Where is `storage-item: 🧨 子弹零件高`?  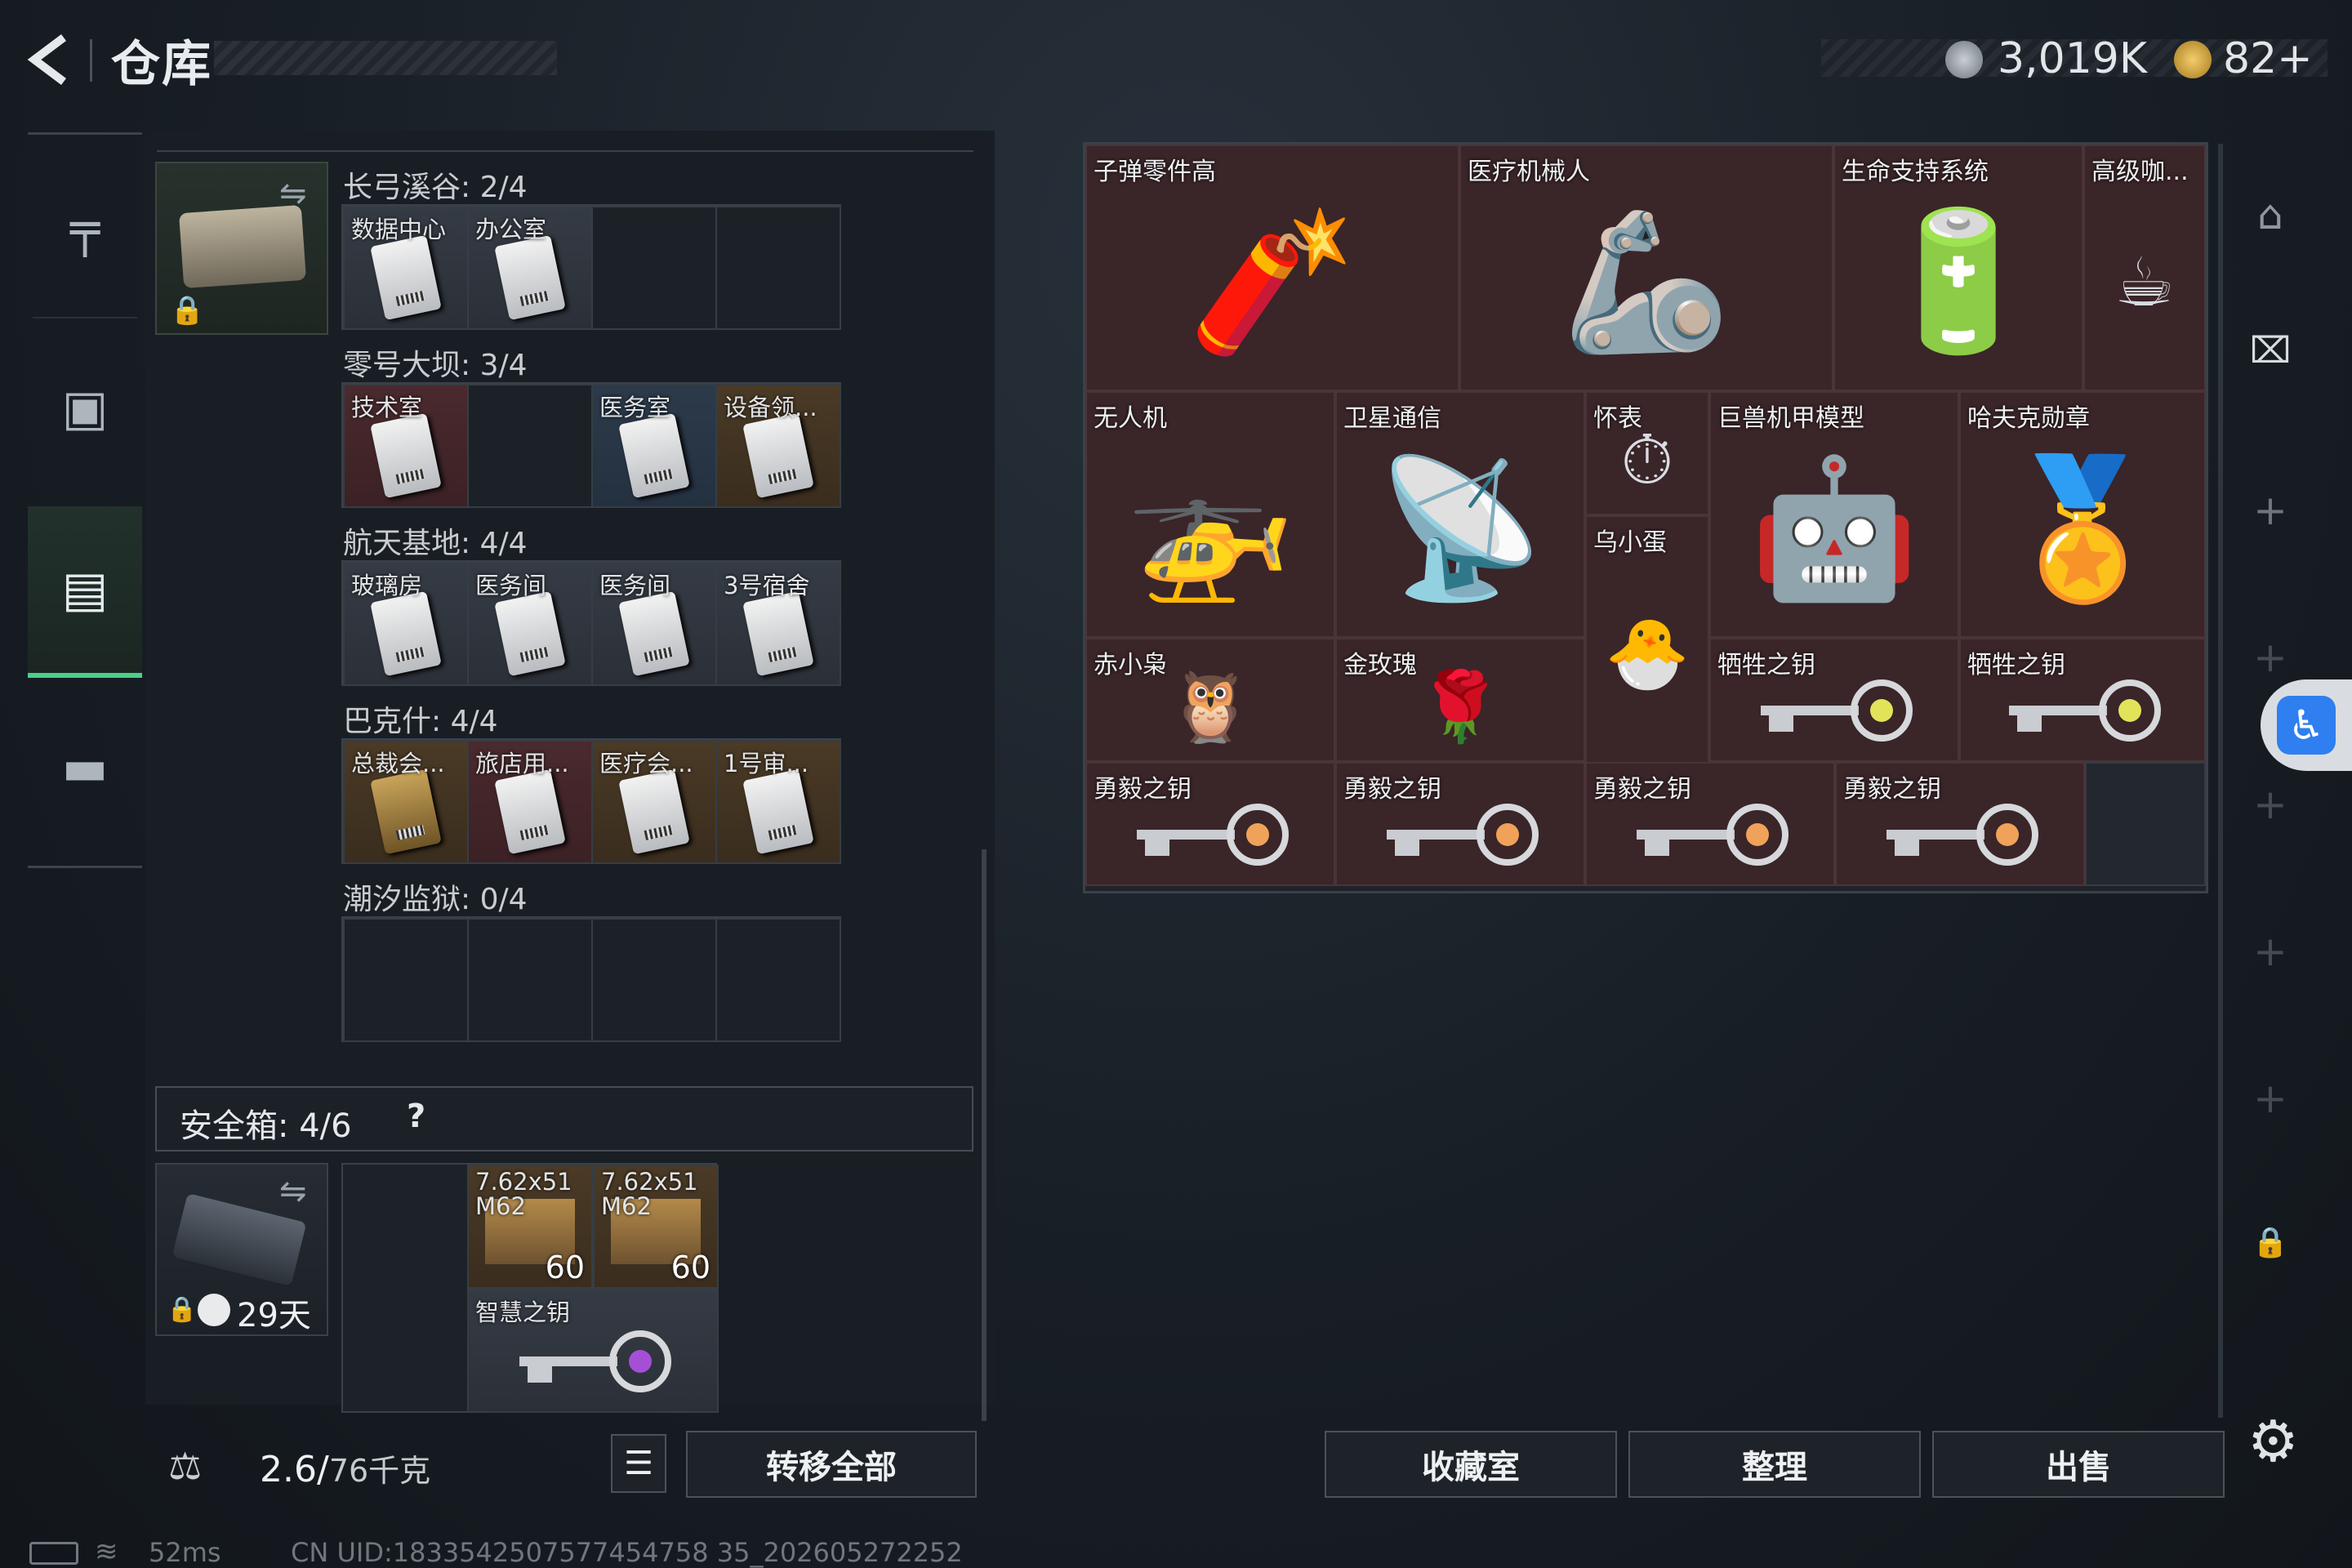
storage-item: 🧨 子弹零件高 is located at coordinates (1272, 268).